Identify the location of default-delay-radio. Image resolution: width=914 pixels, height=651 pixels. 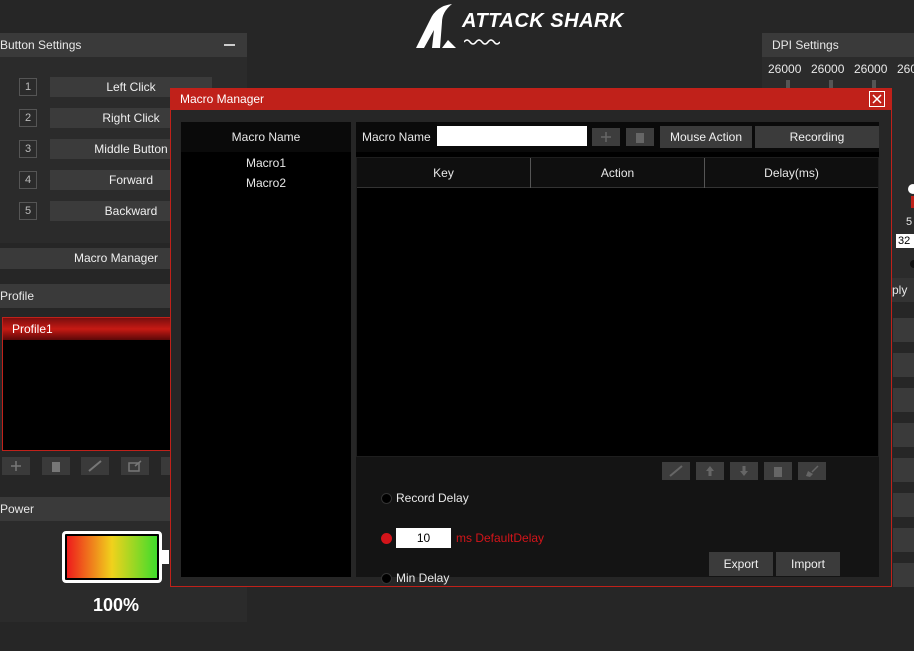
(386, 538).